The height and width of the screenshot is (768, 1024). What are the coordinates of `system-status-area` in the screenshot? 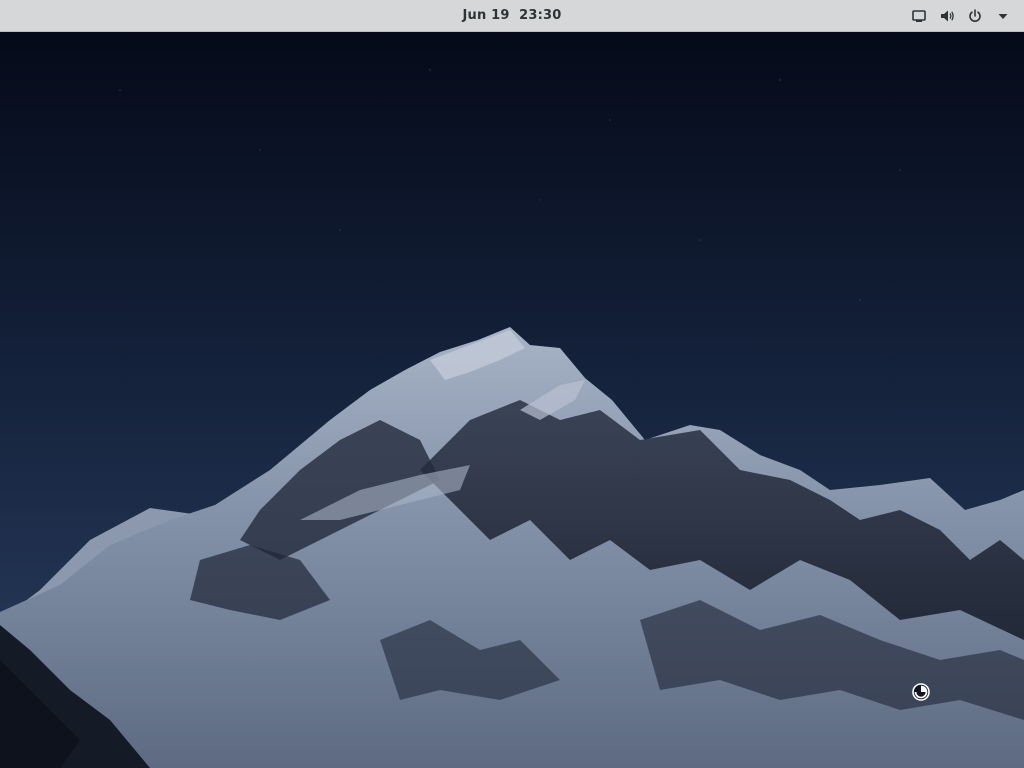 It's located at (961, 15).